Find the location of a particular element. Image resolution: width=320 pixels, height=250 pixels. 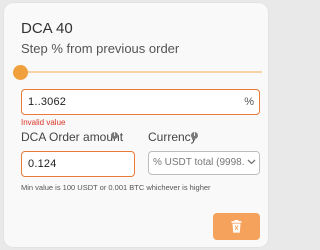

trash-icon is located at coordinates (236, 226).